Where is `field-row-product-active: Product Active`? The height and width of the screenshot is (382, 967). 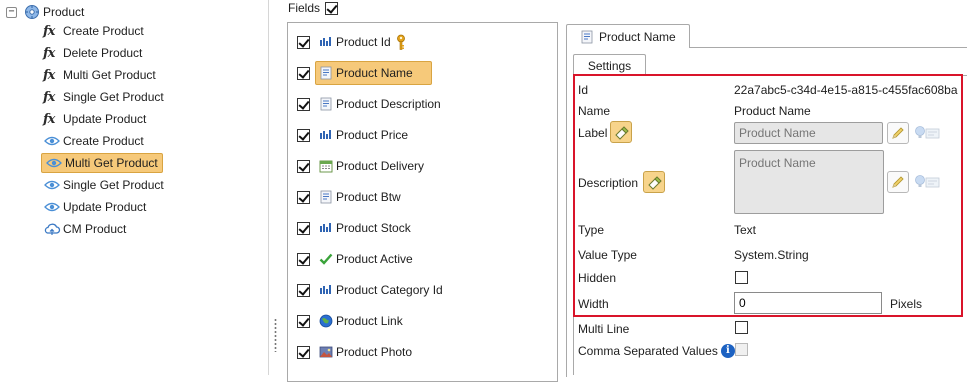 field-row-product-active: Product Active is located at coordinates (357, 259).